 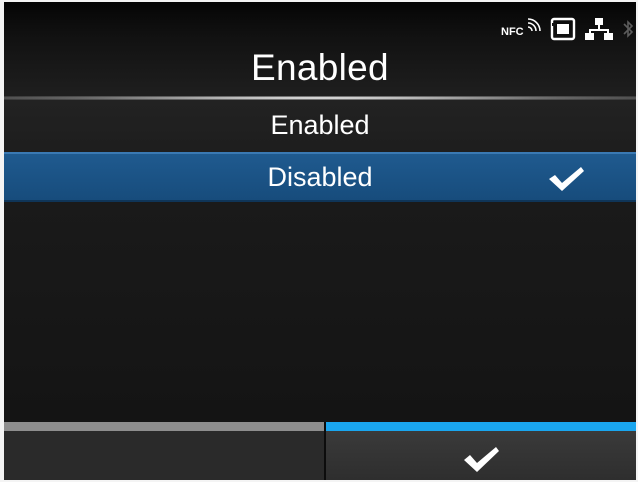 What do you see at coordinates (599, 29) in the screenshot?
I see `network-icon` at bounding box center [599, 29].